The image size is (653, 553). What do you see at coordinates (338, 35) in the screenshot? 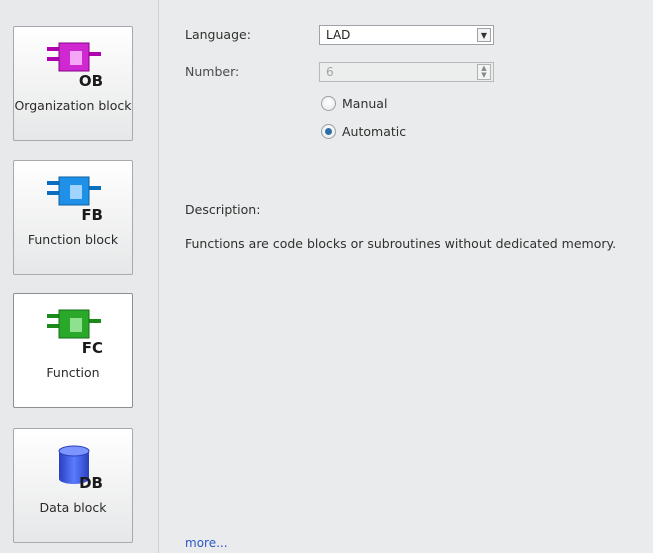
I see `language-value: LAD` at bounding box center [338, 35].